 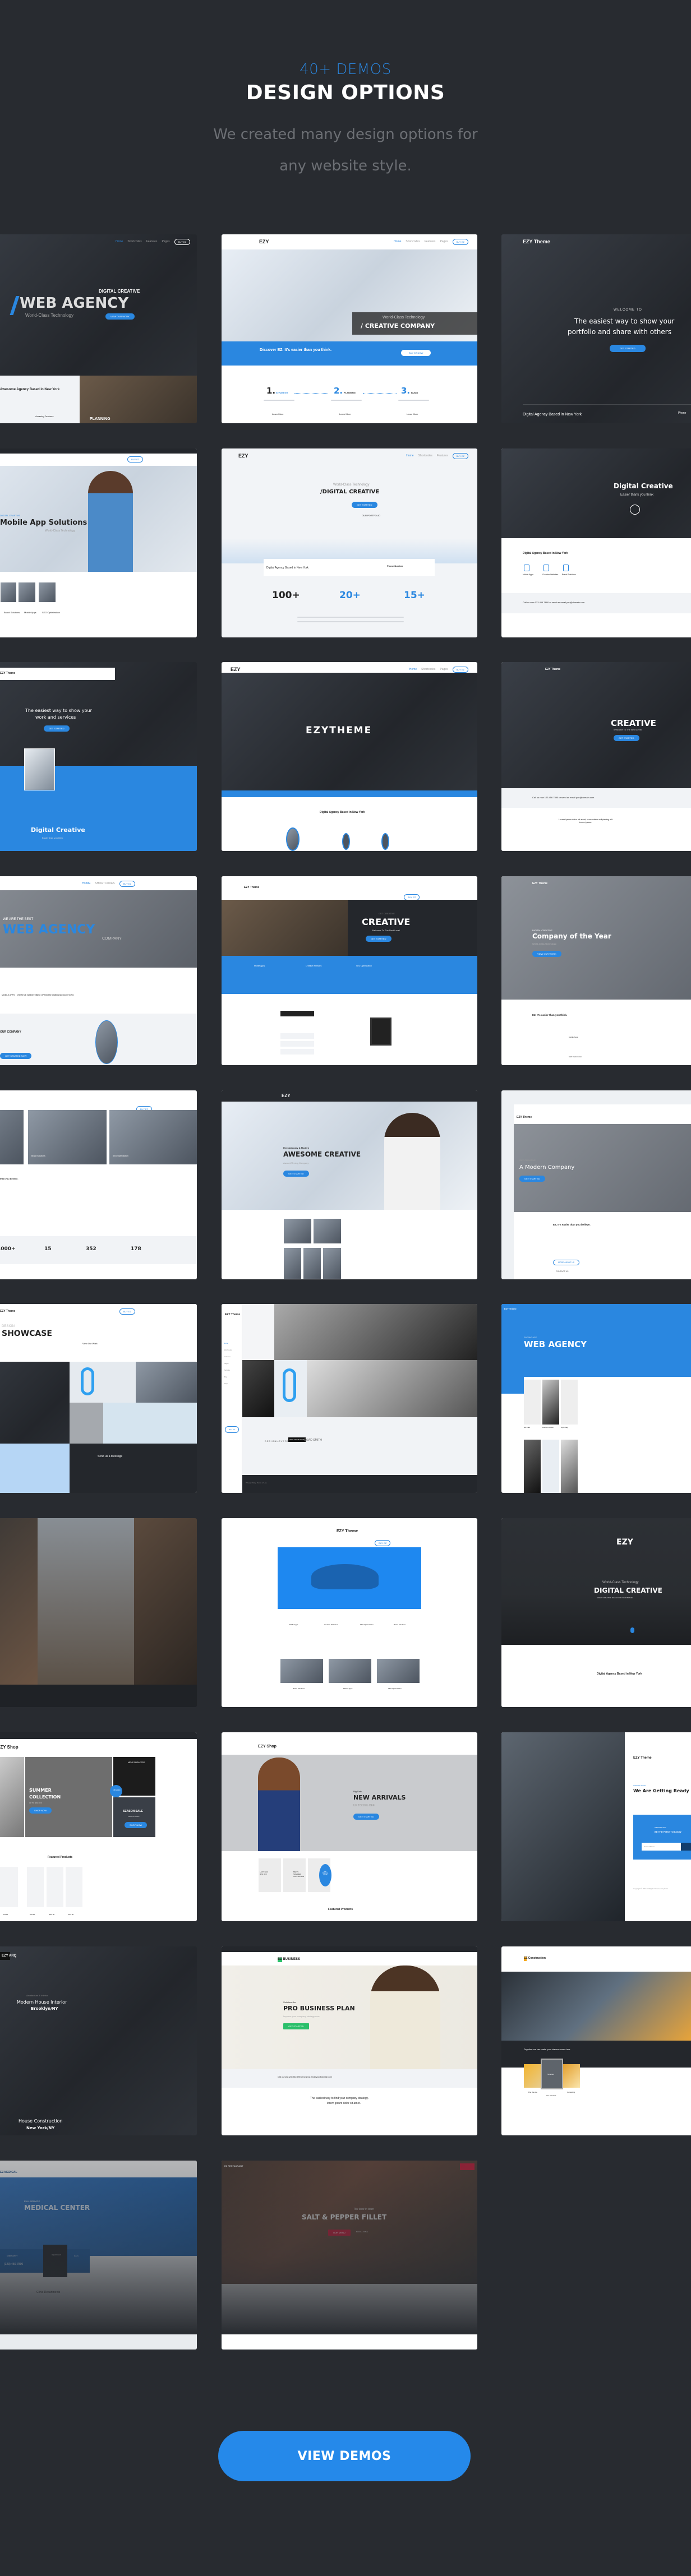 I want to click on service-thumb, so click(x=350, y=1671).